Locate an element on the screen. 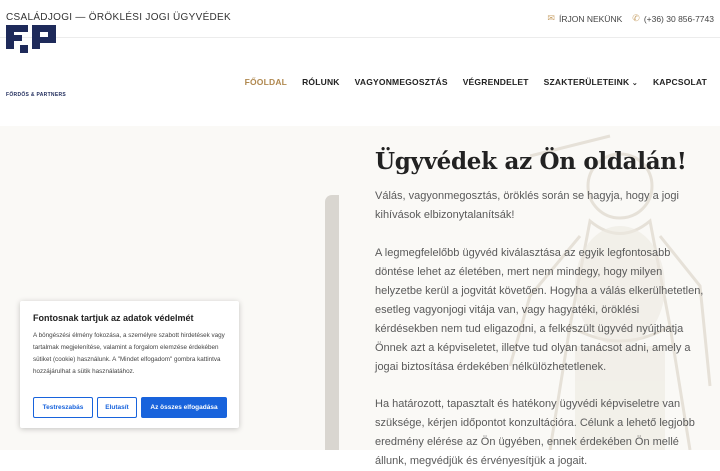  mail-icon: ✉ is located at coordinates (551, 18).